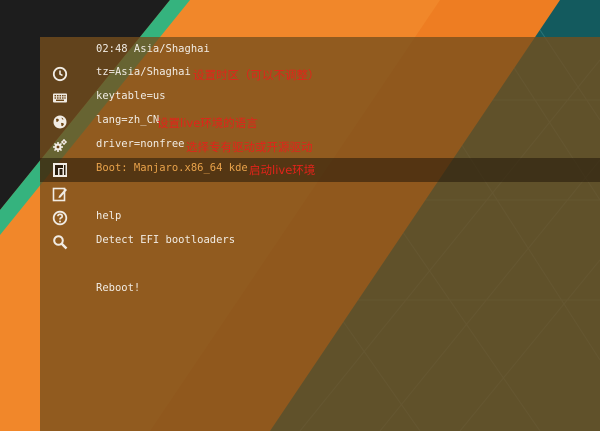 Image resolution: width=600 pixels, height=431 pixels. I want to click on menu-item-label: keytable=us, so click(131, 96).